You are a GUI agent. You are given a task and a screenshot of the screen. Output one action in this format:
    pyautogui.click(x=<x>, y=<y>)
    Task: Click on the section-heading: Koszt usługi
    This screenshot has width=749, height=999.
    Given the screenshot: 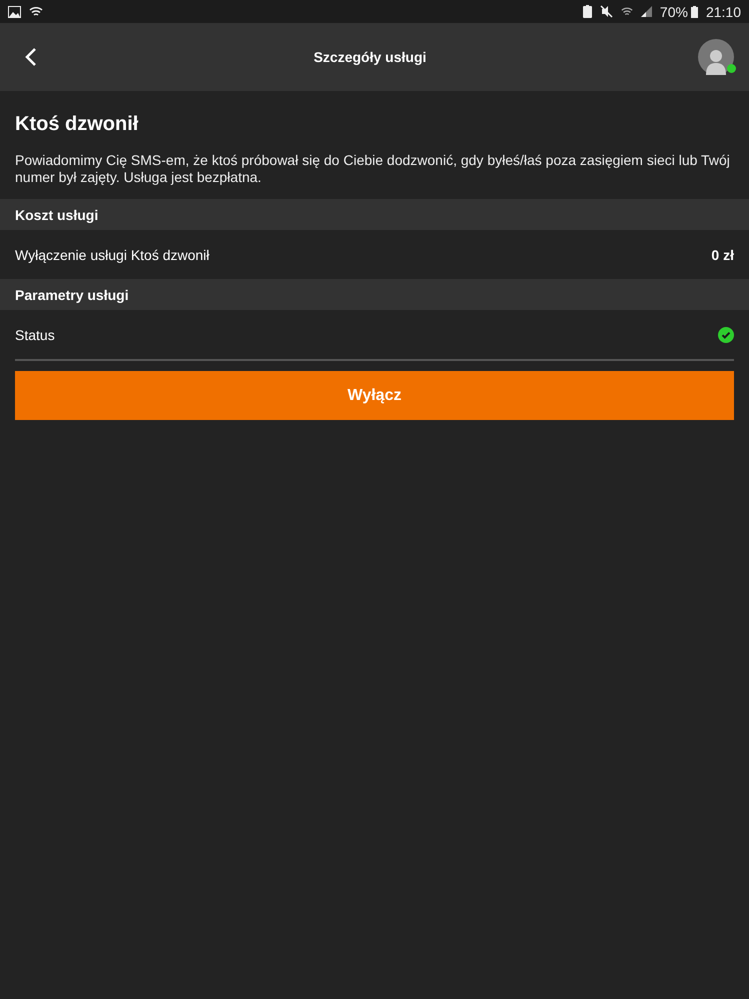 What is the action you would take?
    pyautogui.click(x=374, y=214)
    